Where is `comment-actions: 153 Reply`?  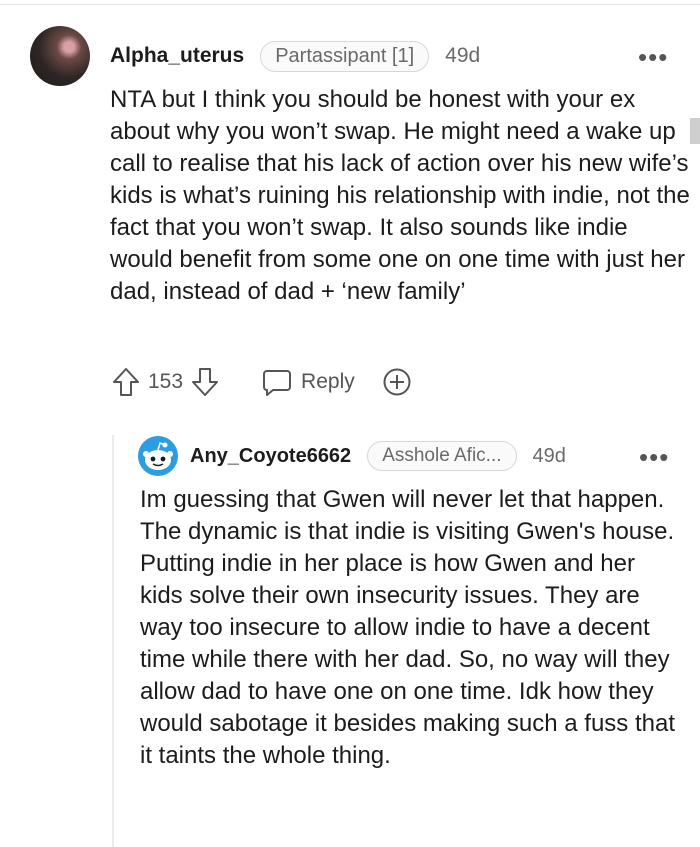
comment-actions: 153 Reply is located at coordinates (261, 382).